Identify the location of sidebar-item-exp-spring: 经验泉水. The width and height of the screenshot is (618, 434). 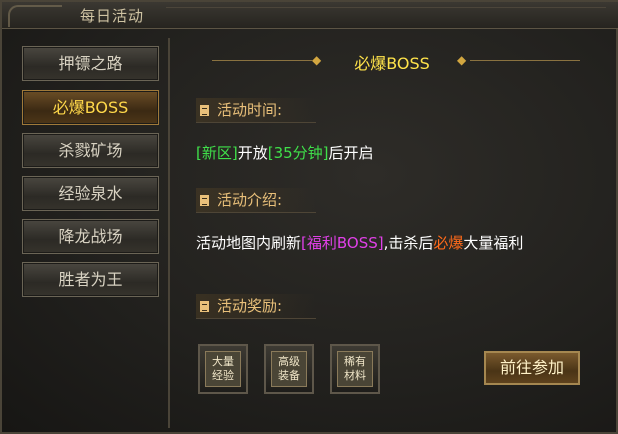
(90, 193).